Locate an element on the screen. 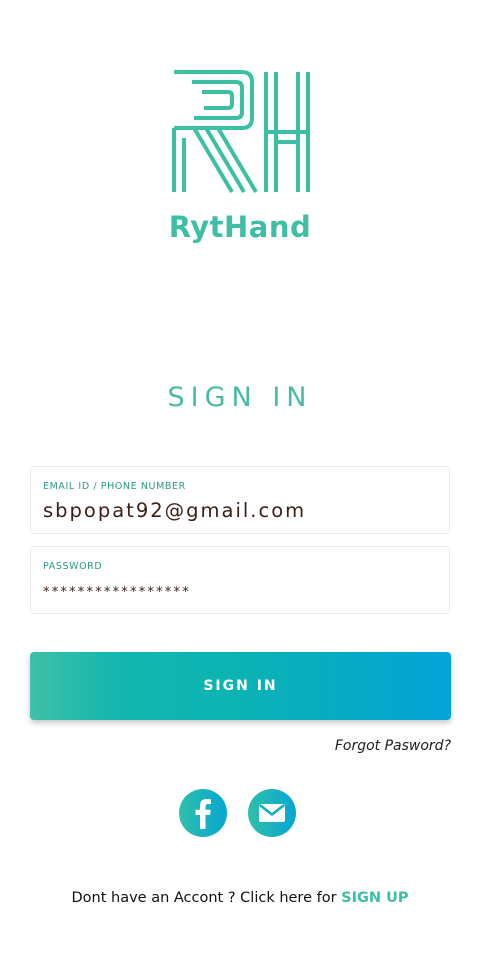 This screenshot has height=960, width=480. password-input: ***************** is located at coordinates (117, 592).